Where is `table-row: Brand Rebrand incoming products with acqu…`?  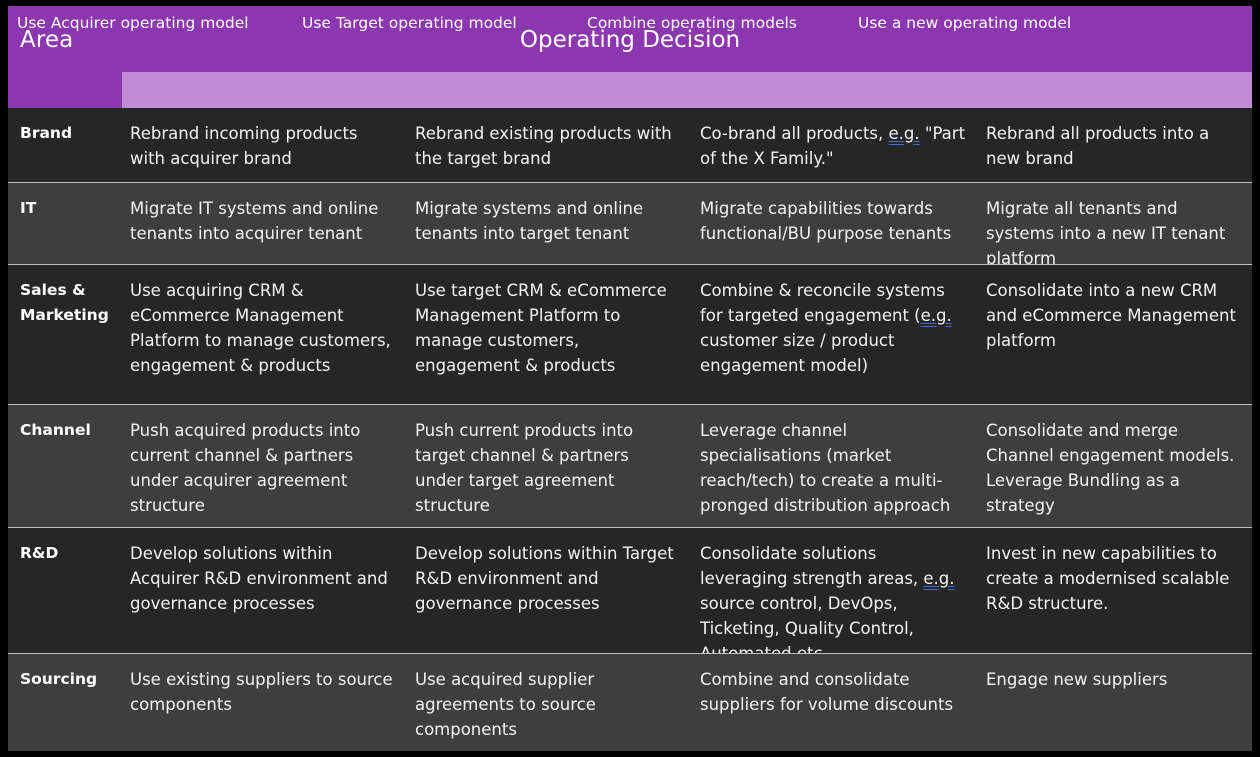
table-row: Brand Rebrand incoming products with acqu… is located at coordinates (630, 145).